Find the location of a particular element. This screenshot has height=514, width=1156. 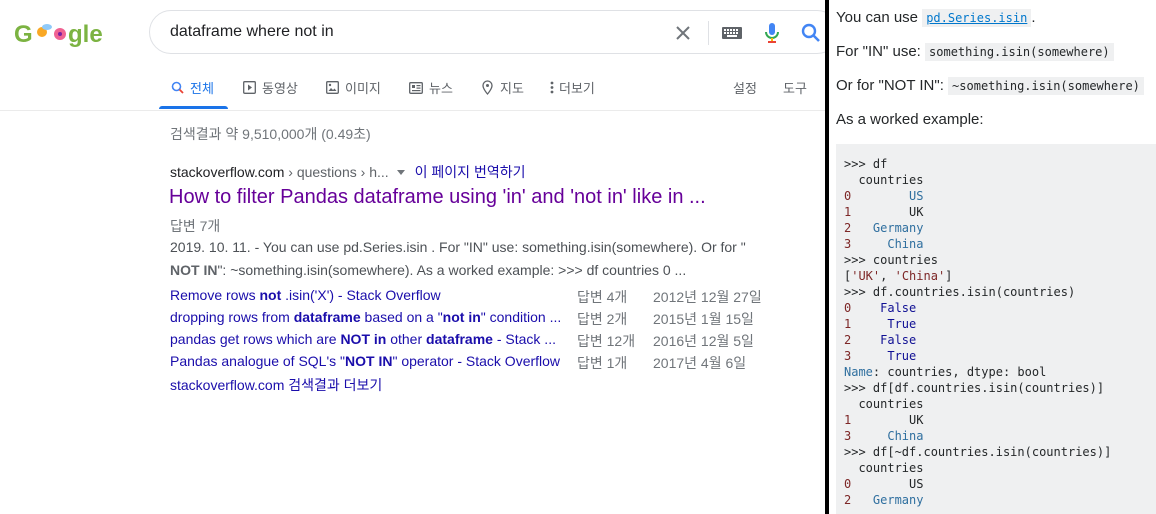

translate-link: 이 페이지 번역하기 is located at coordinates (470, 172).